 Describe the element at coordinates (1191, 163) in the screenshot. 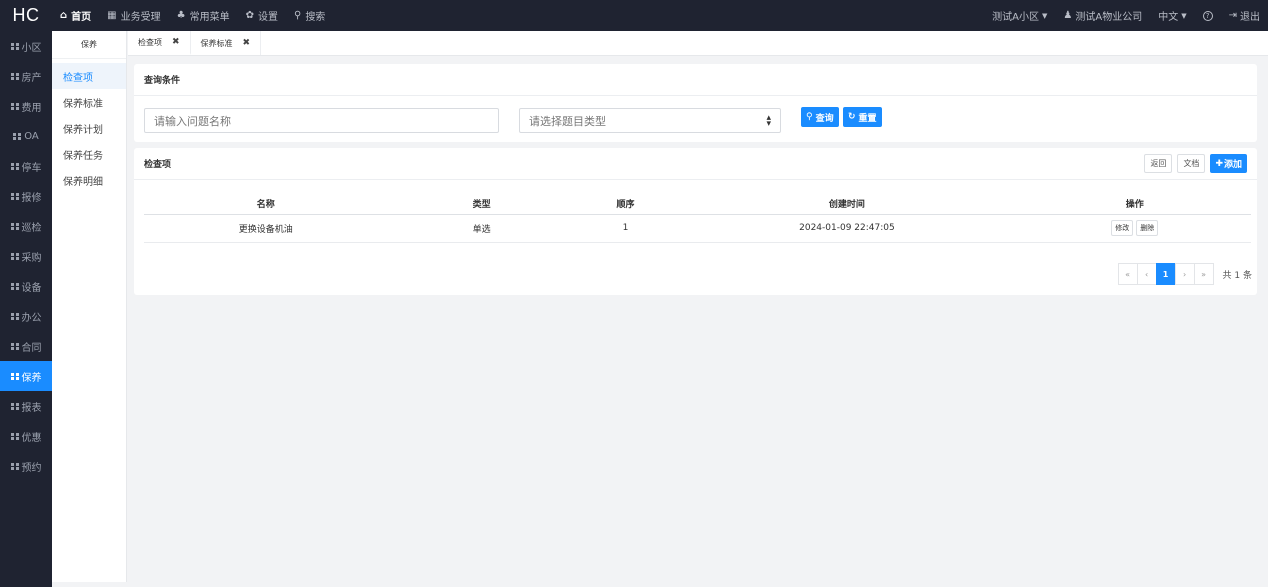

I see `doc-button: 文档` at that location.